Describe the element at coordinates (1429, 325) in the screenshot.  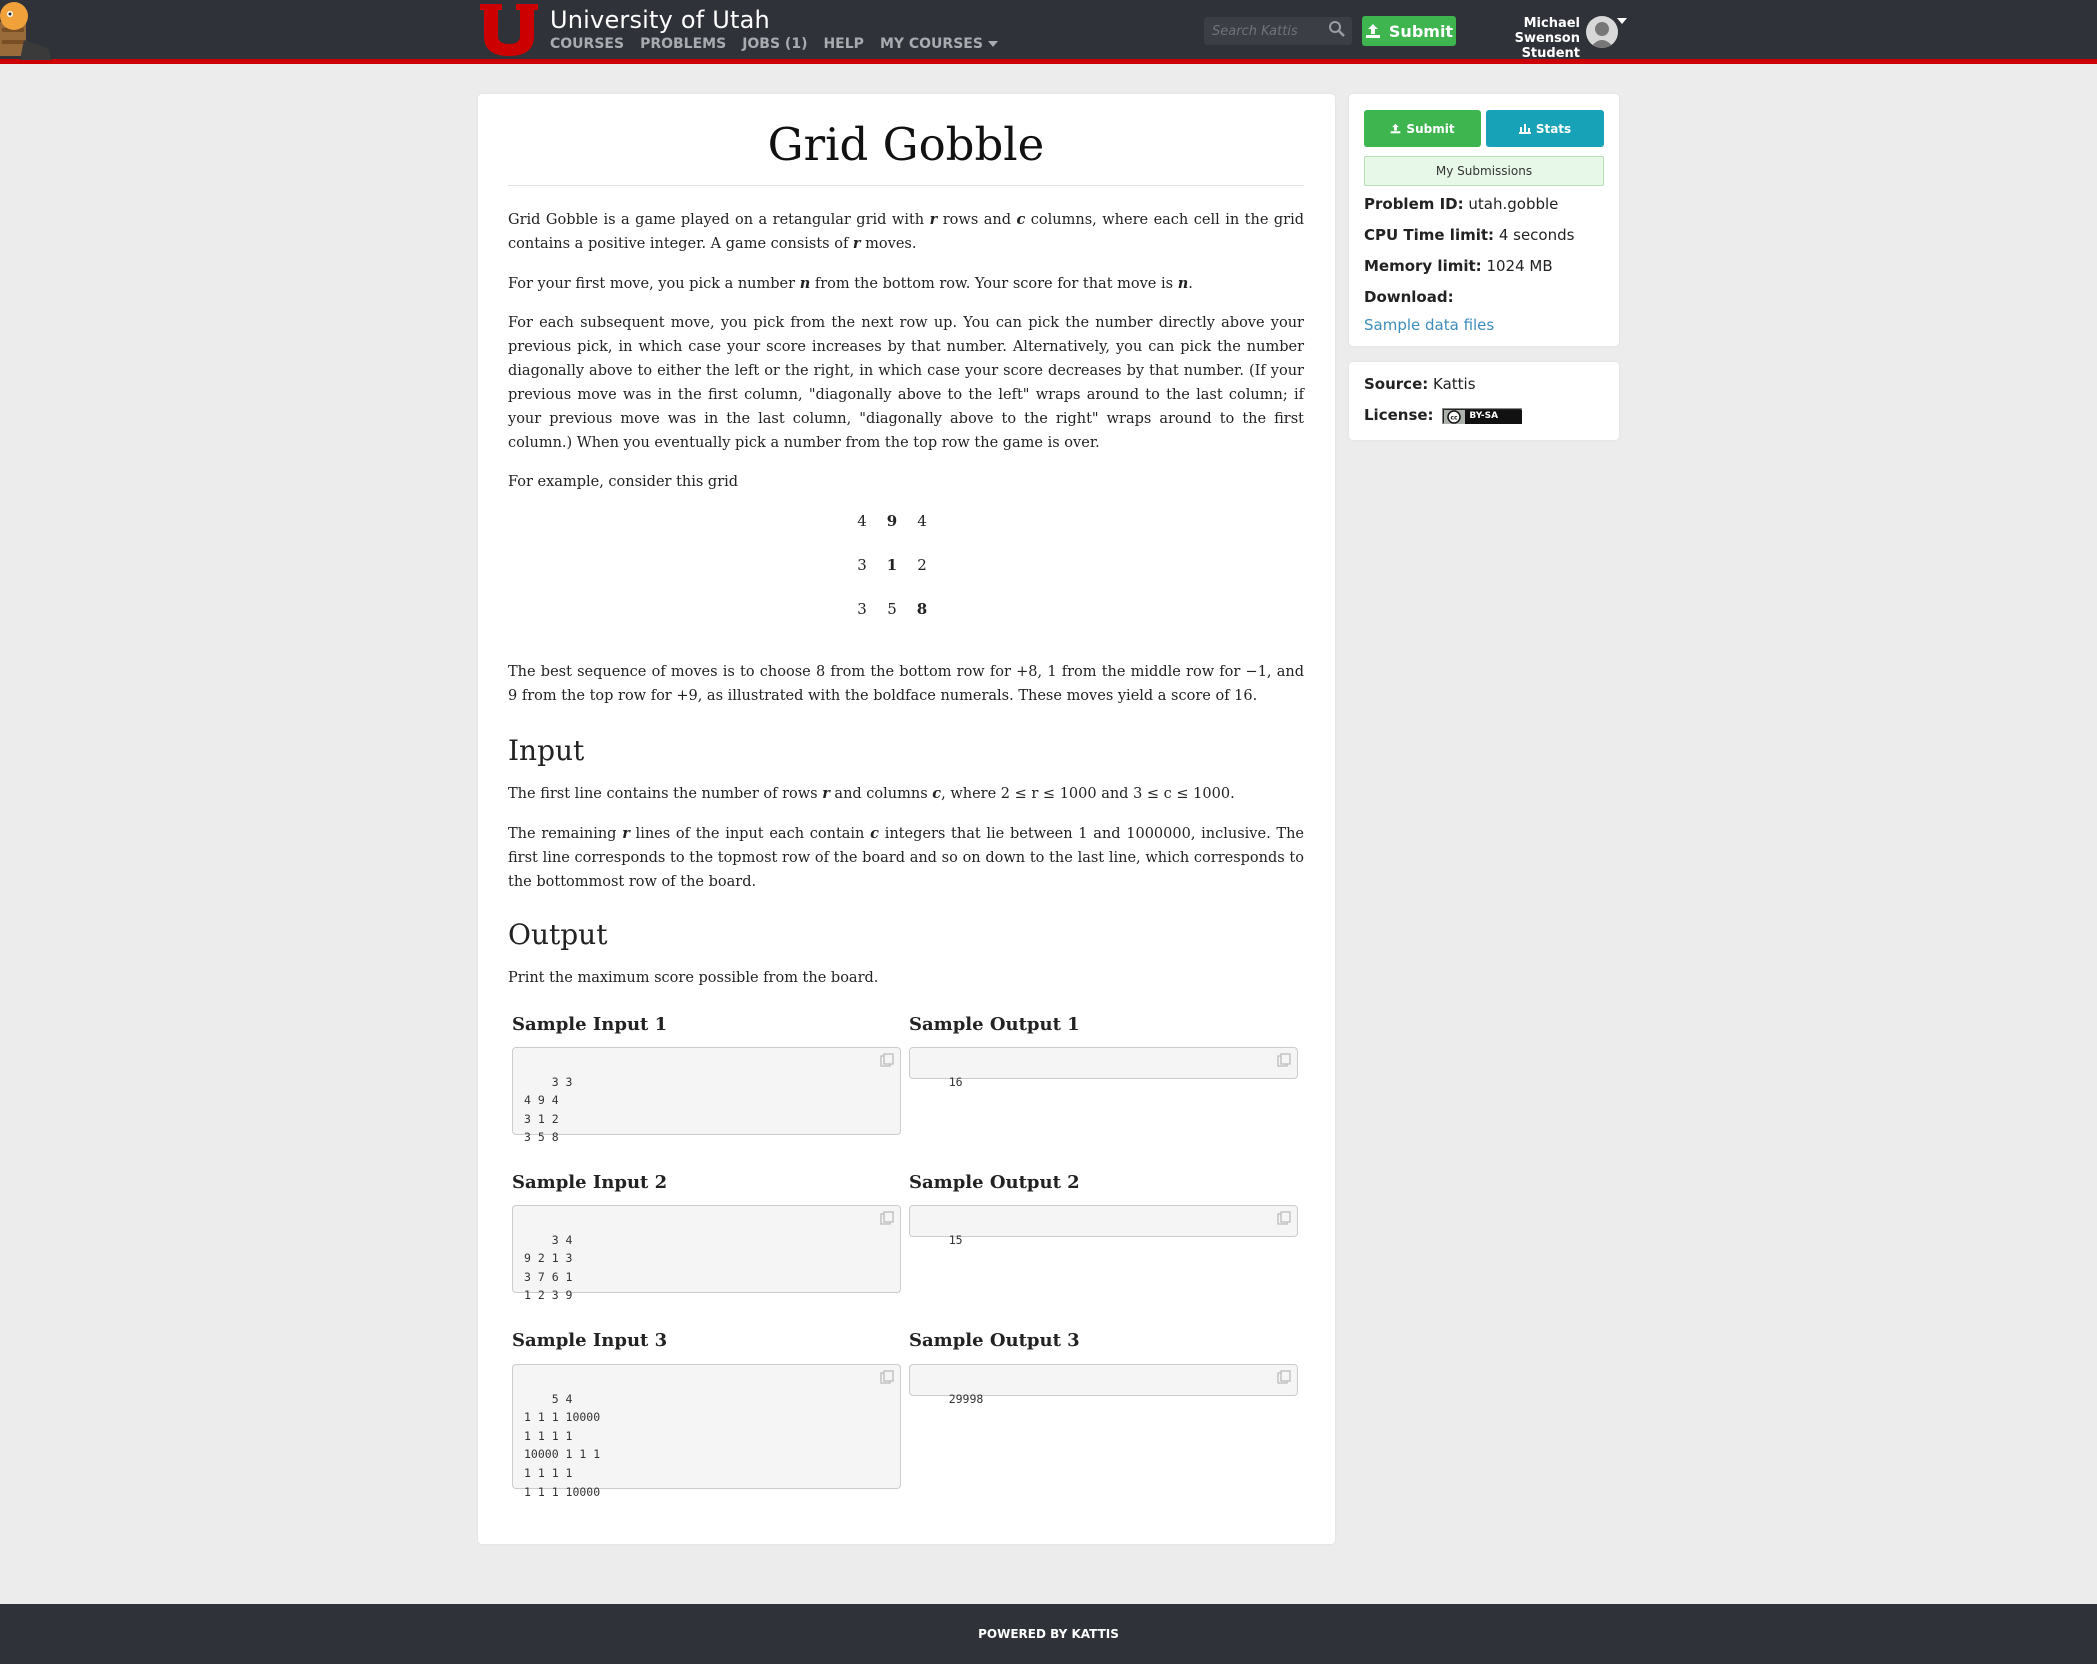
I see `sample-data-link: Sample data files` at that location.